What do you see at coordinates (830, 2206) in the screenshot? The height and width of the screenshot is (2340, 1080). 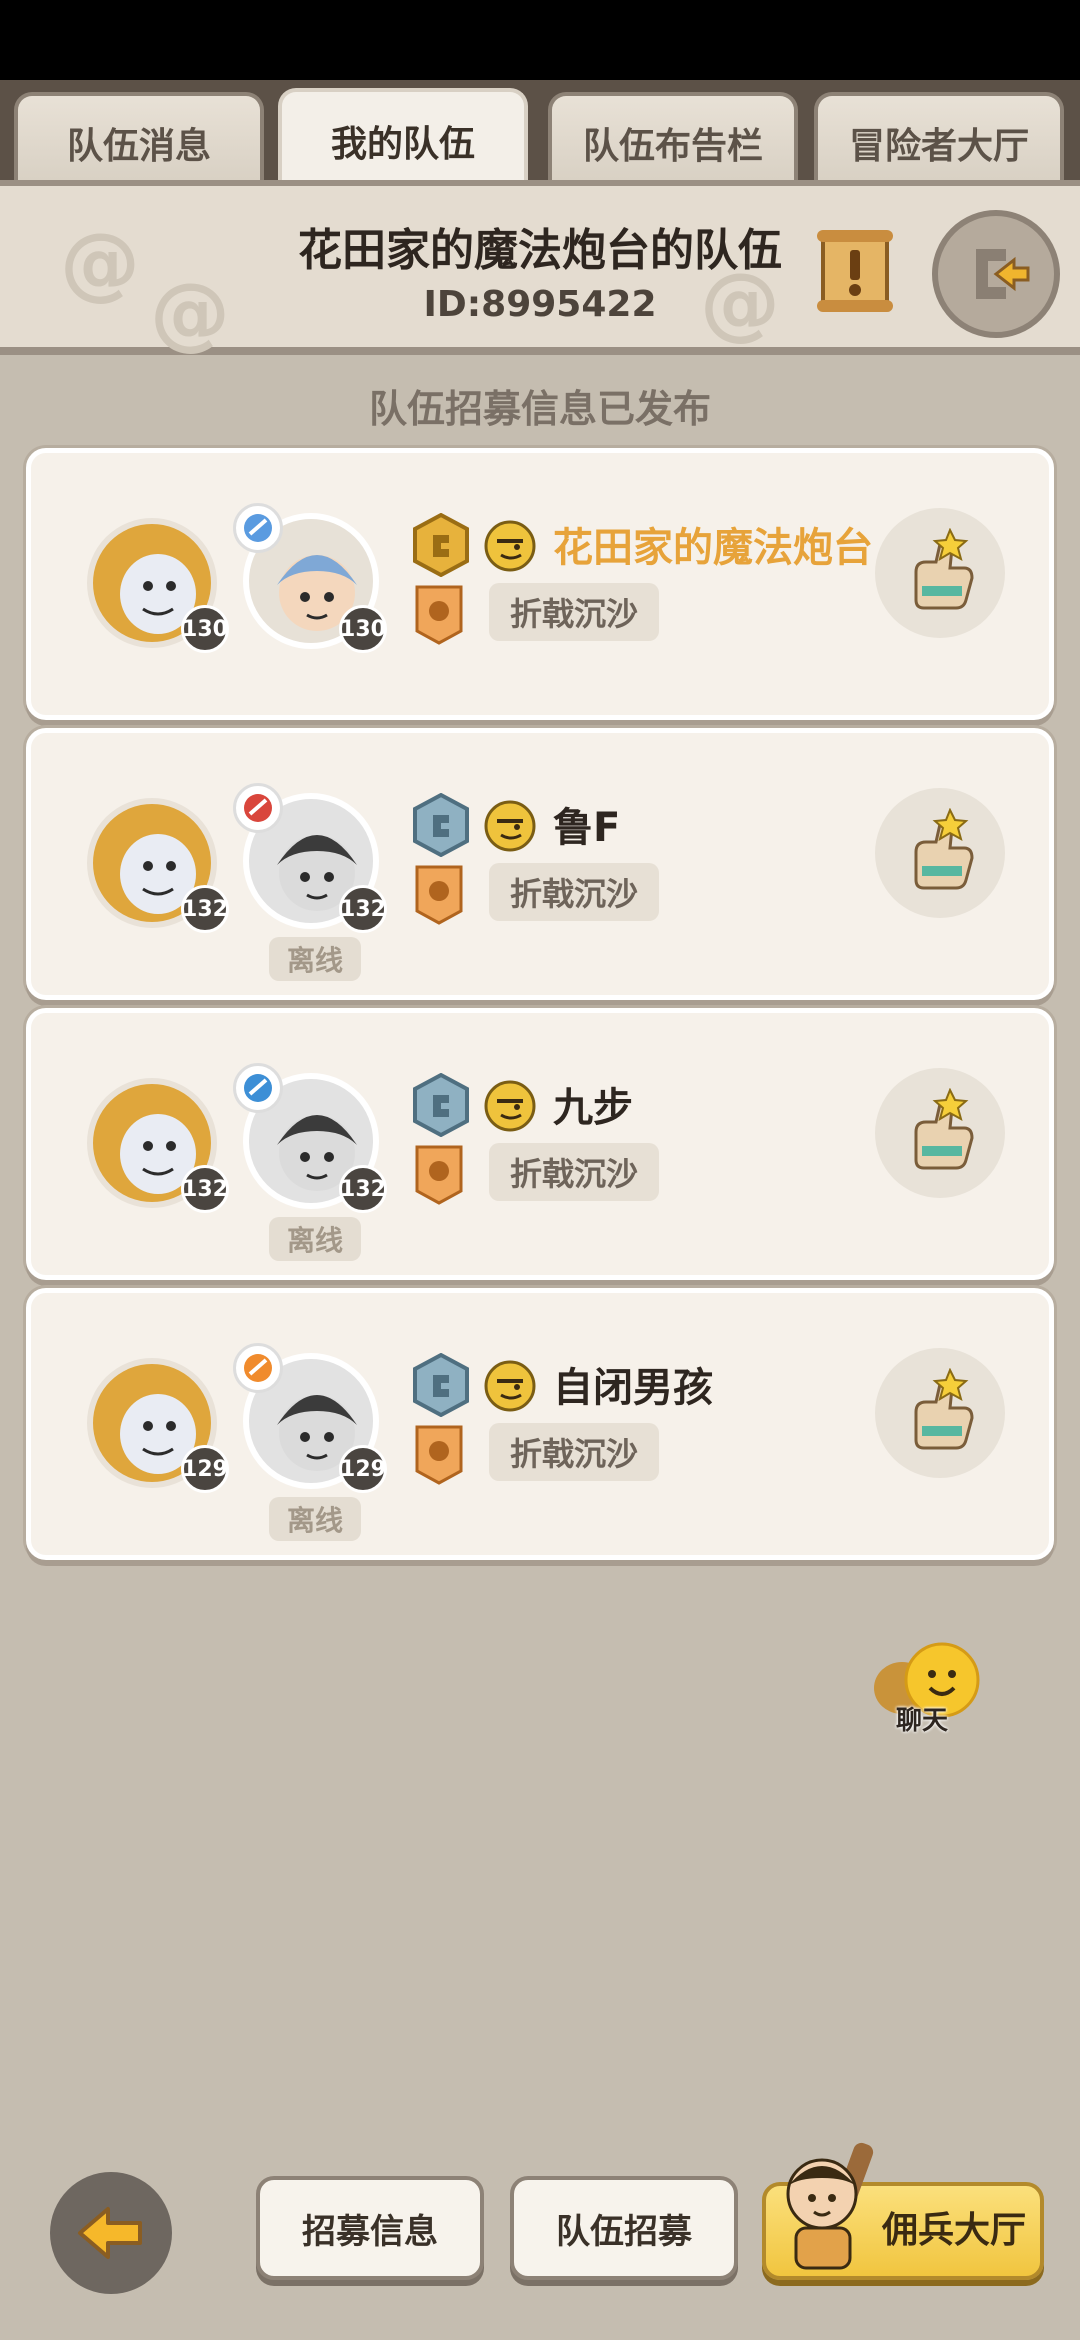 I see `caveman-character-icon` at bounding box center [830, 2206].